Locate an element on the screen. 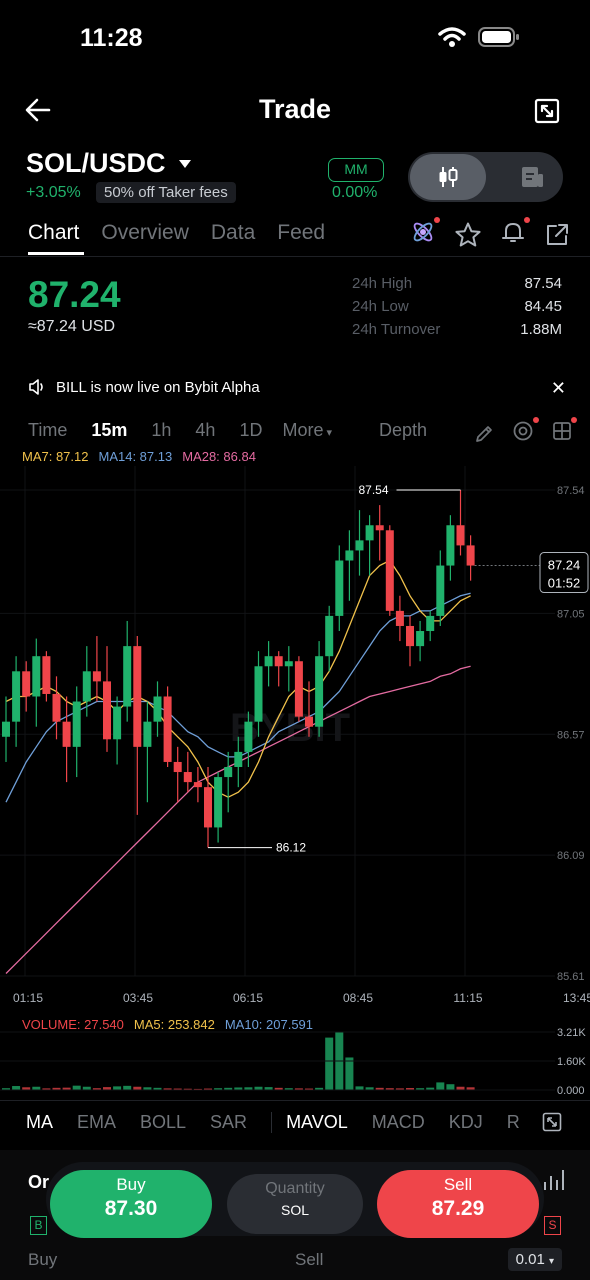 The image size is (590, 1280). ind-r: R is located at coordinates (513, 1122).